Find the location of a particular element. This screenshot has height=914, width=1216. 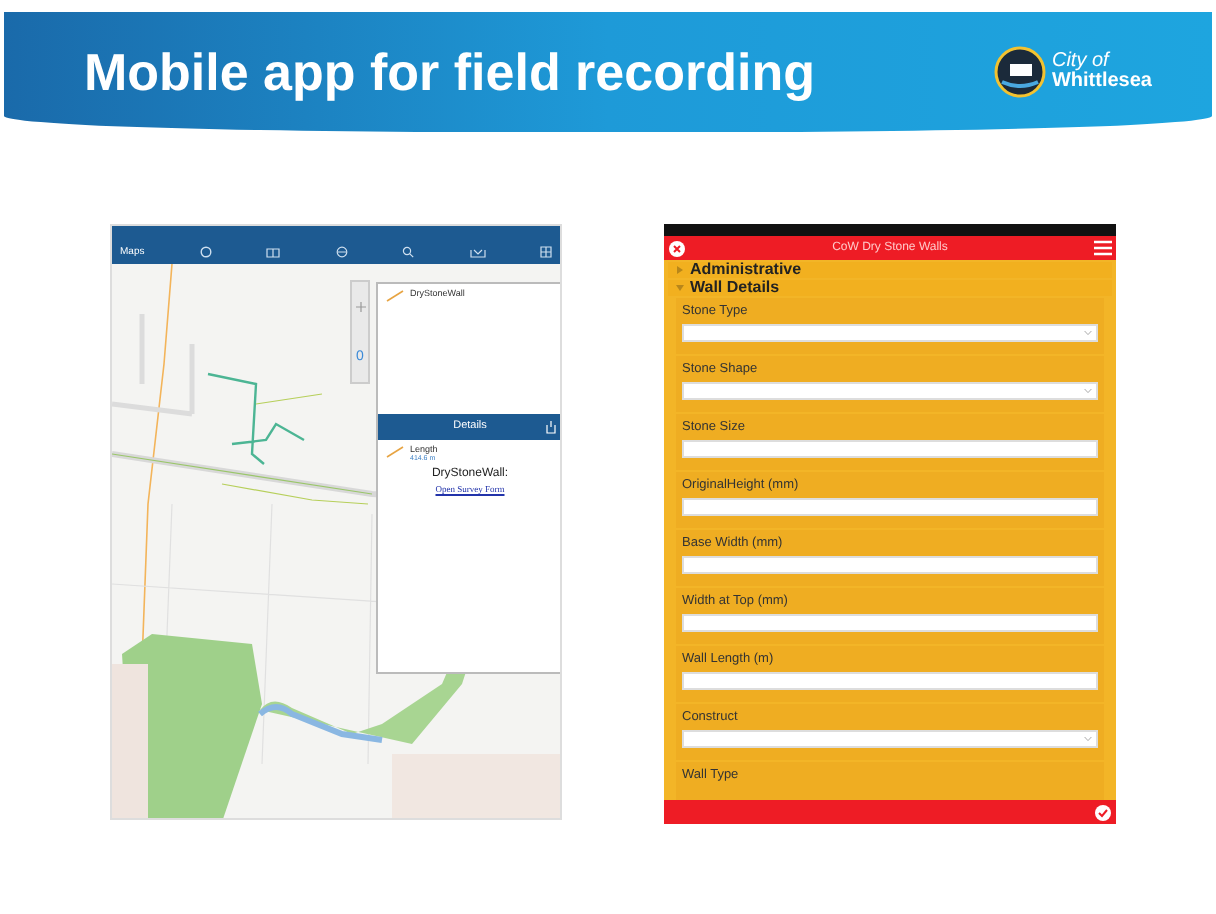

menu-icon is located at coordinates (1102, 248).